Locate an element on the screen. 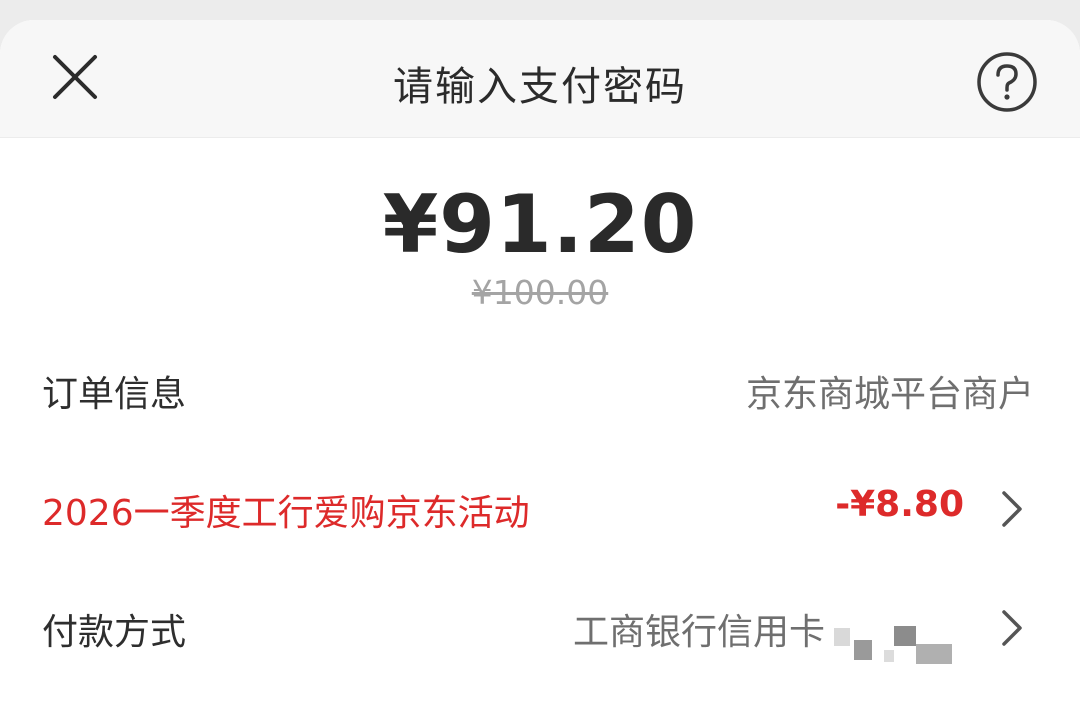  help-icon is located at coordinates (1007, 82).